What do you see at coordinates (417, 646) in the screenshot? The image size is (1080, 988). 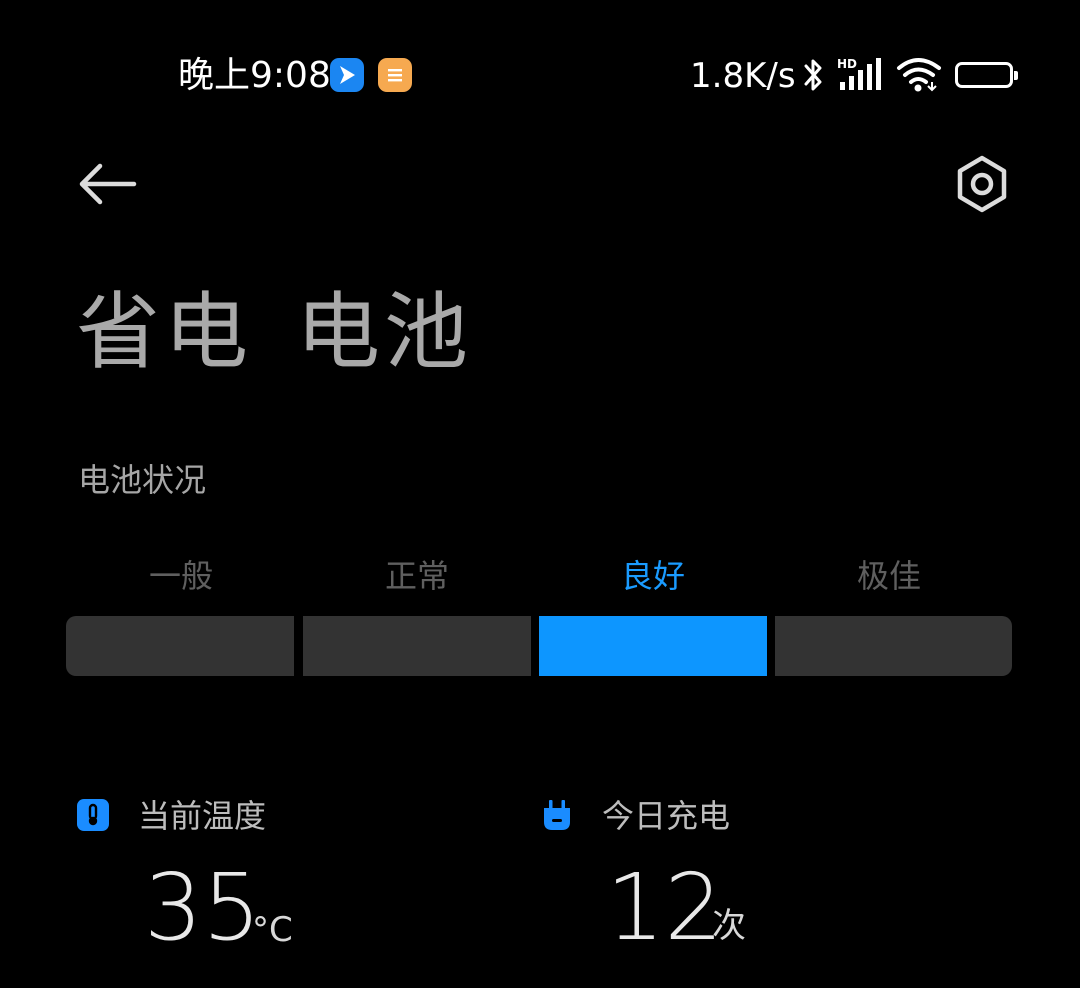 I see `level-segment-normal` at bounding box center [417, 646].